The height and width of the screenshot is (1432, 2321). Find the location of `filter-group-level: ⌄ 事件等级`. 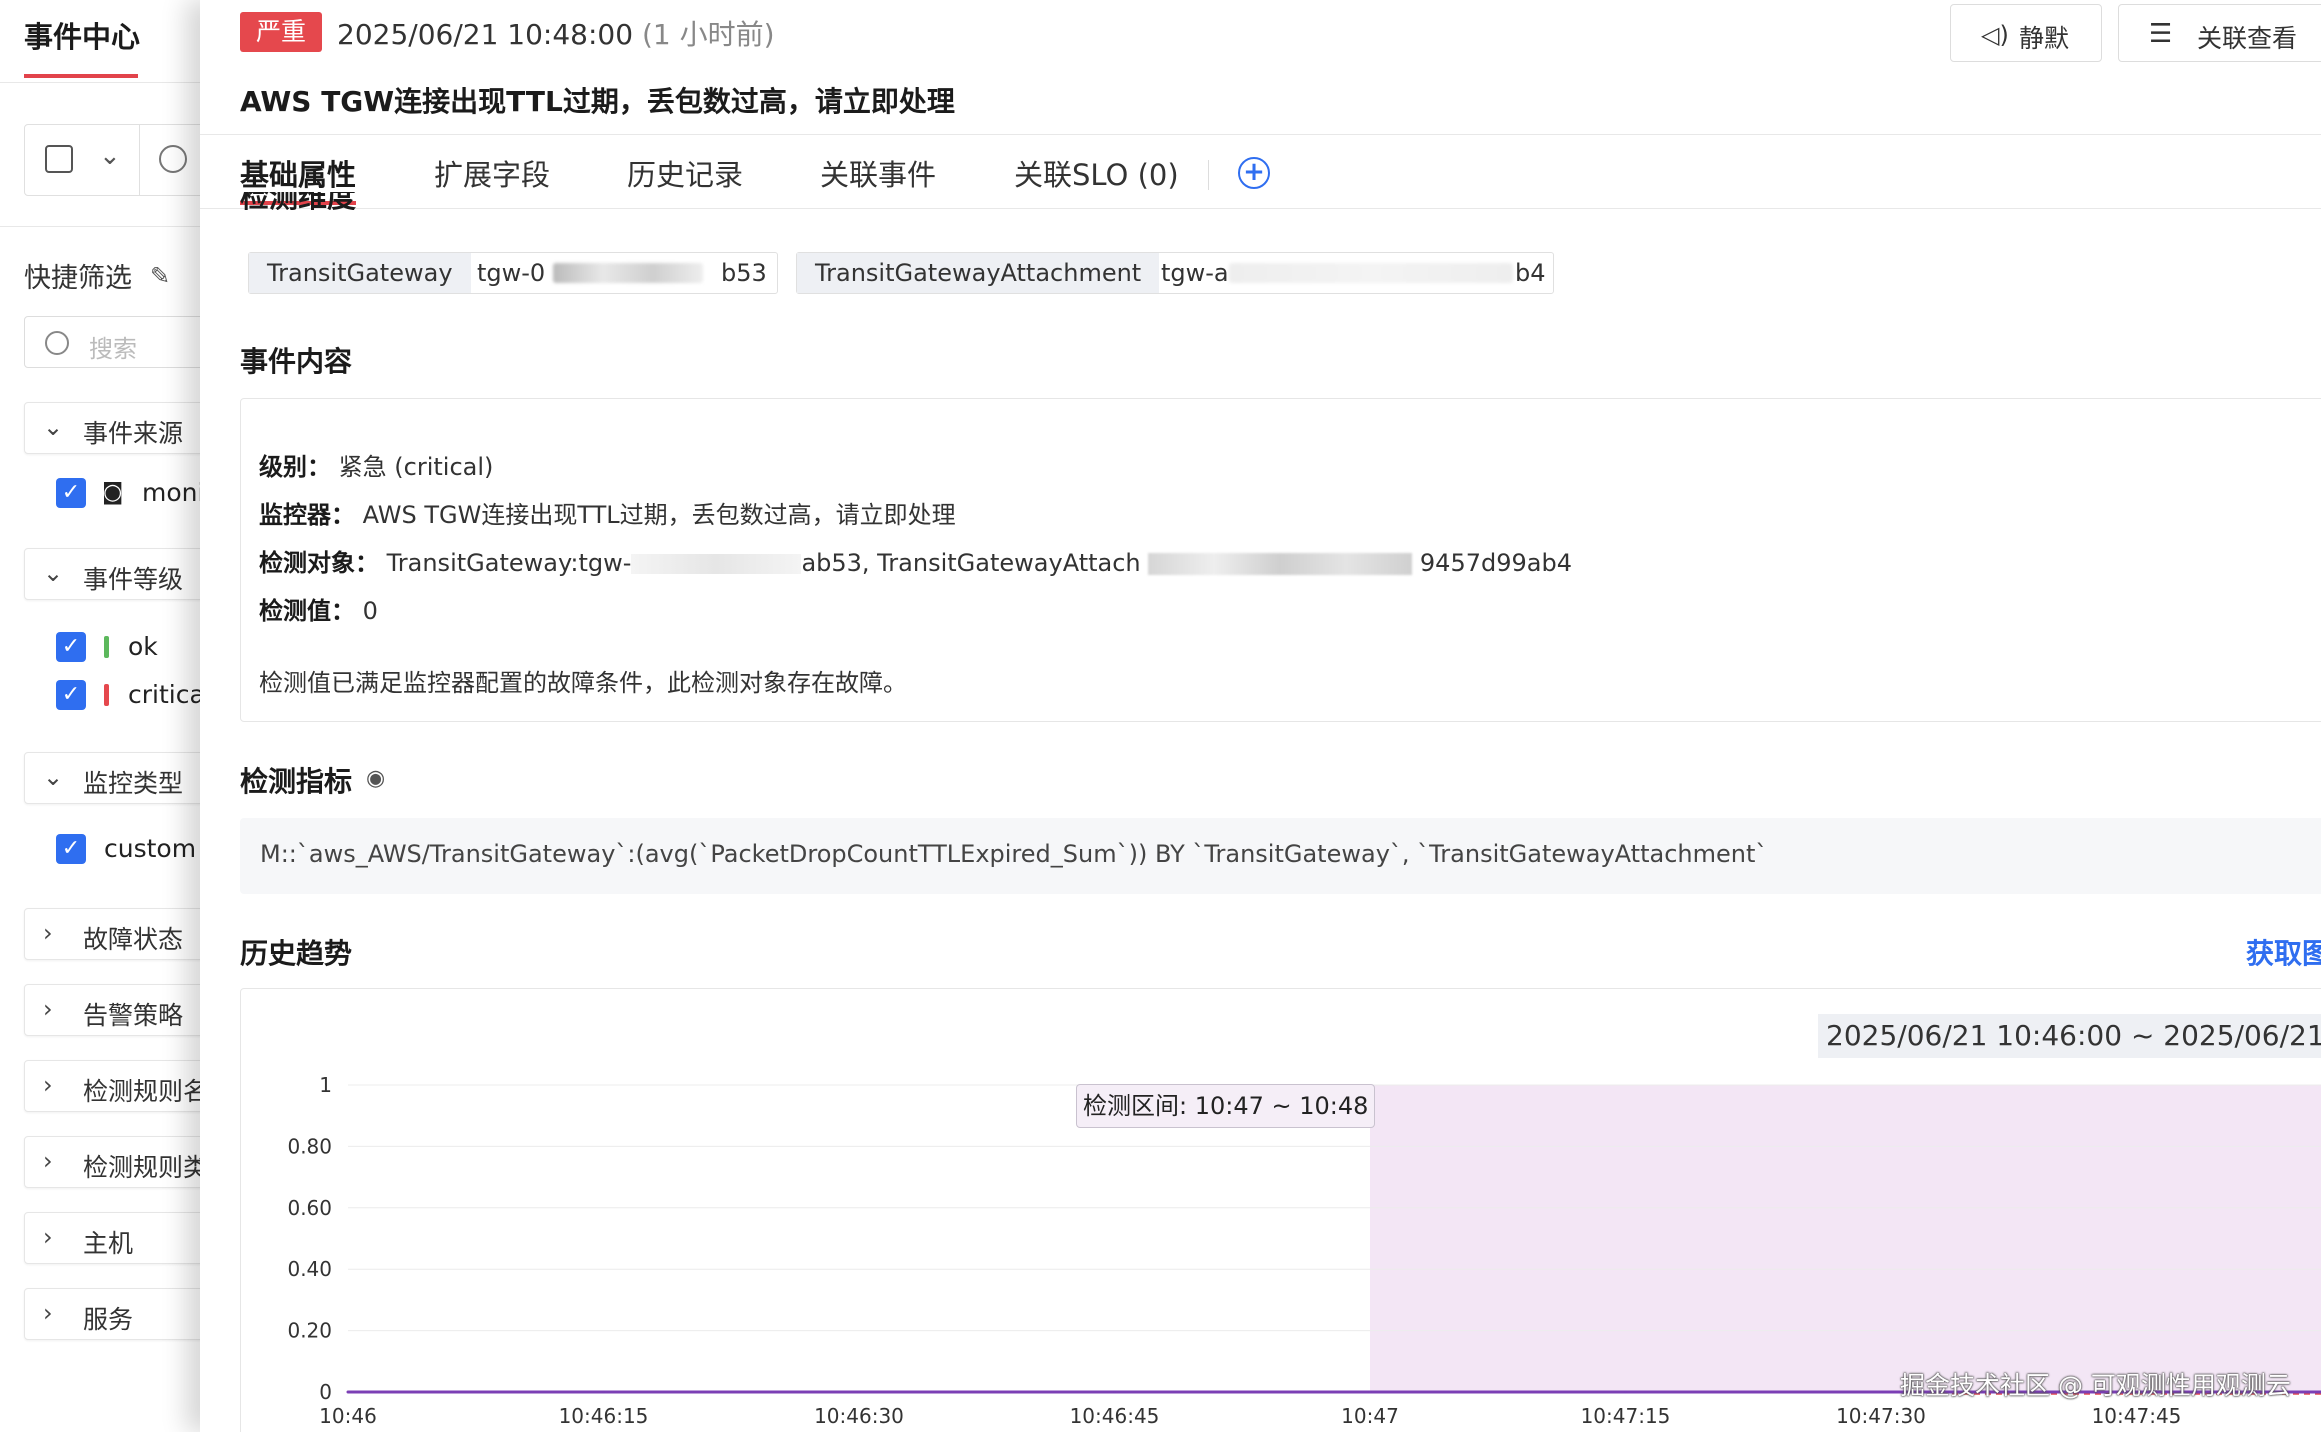

filter-group-level: ⌄ 事件等级 is located at coordinates (117, 574).